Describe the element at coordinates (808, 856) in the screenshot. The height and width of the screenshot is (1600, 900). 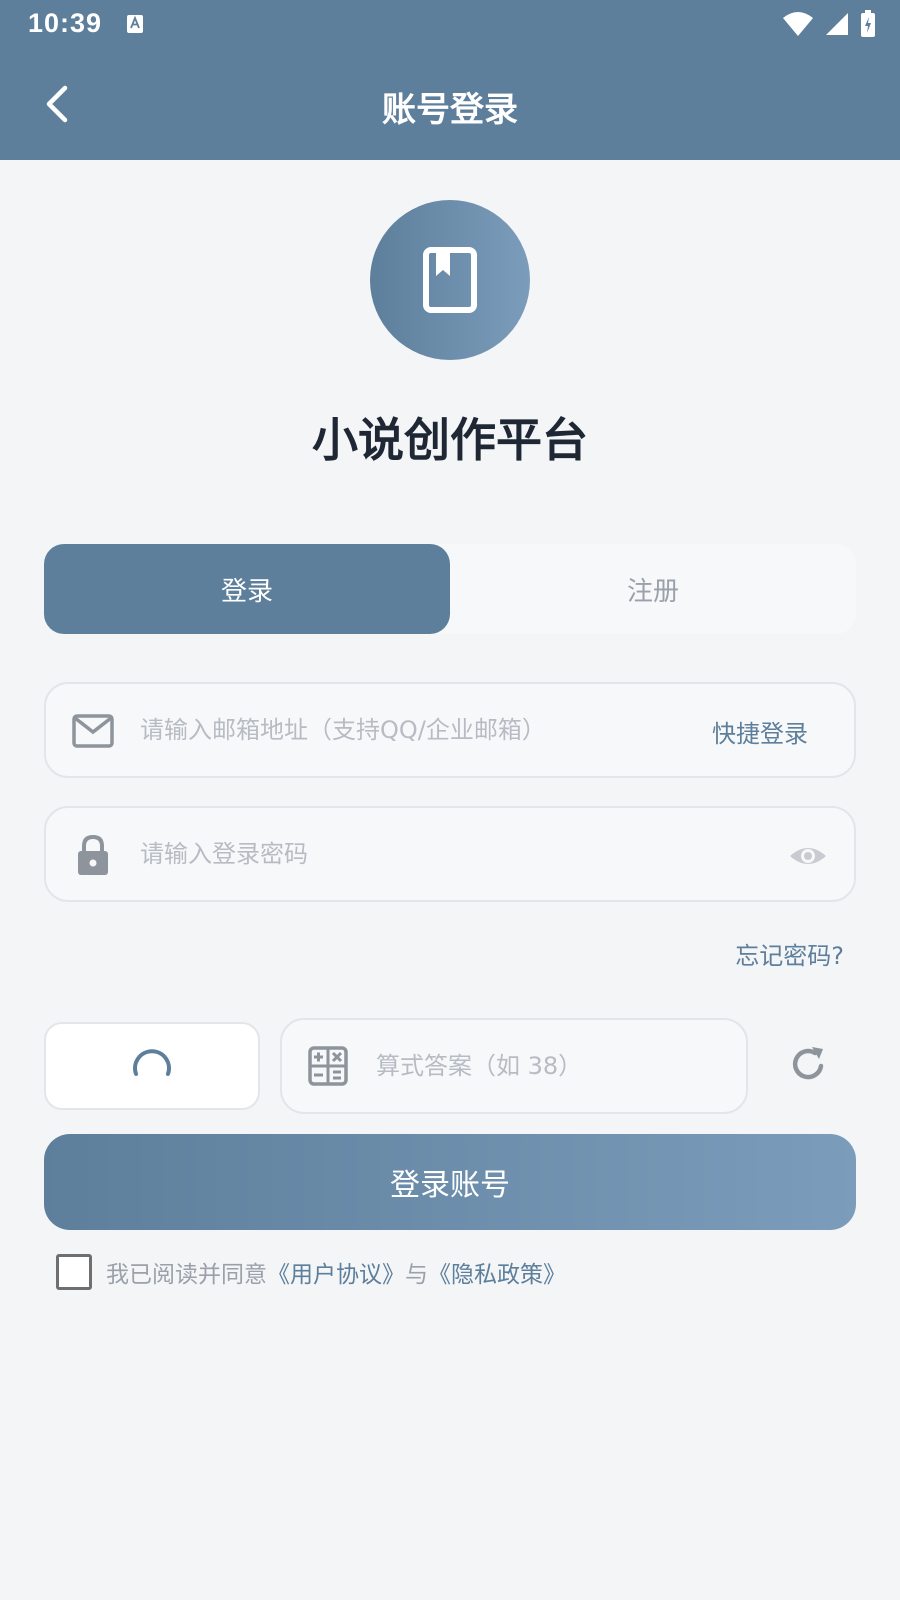
I see `eye-icon` at that location.